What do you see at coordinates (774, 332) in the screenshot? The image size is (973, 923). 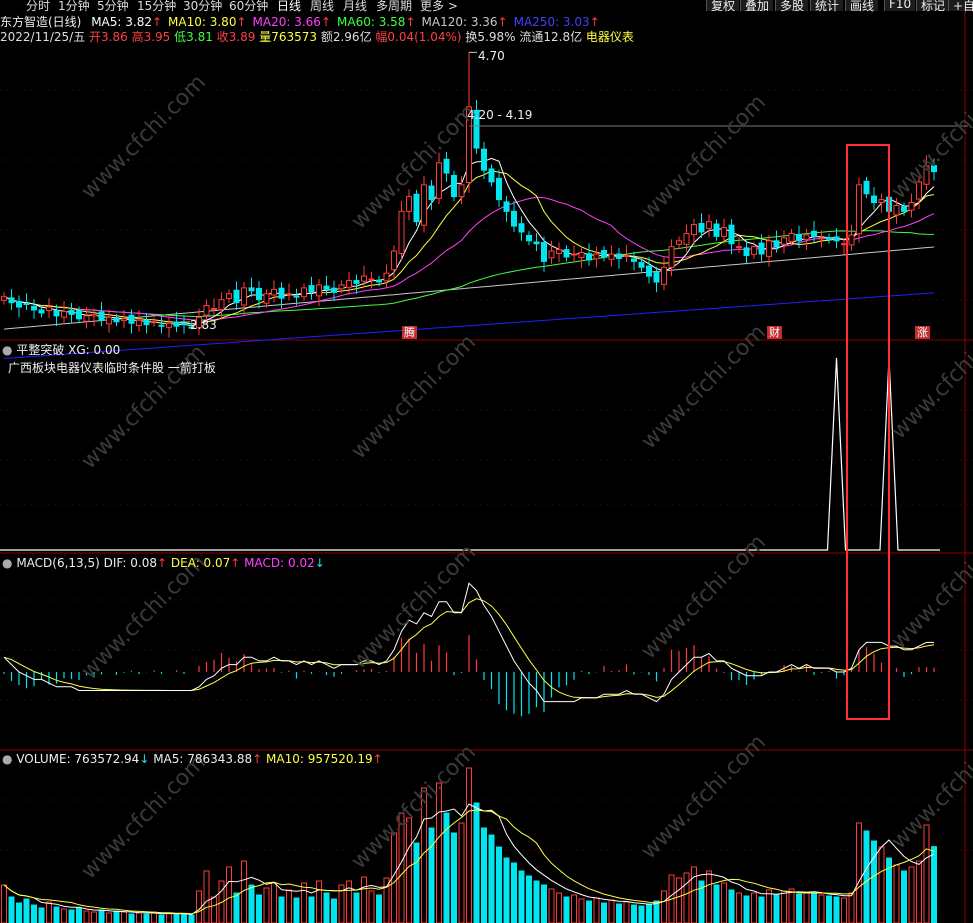 I see `event-badge-cai: 财` at bounding box center [774, 332].